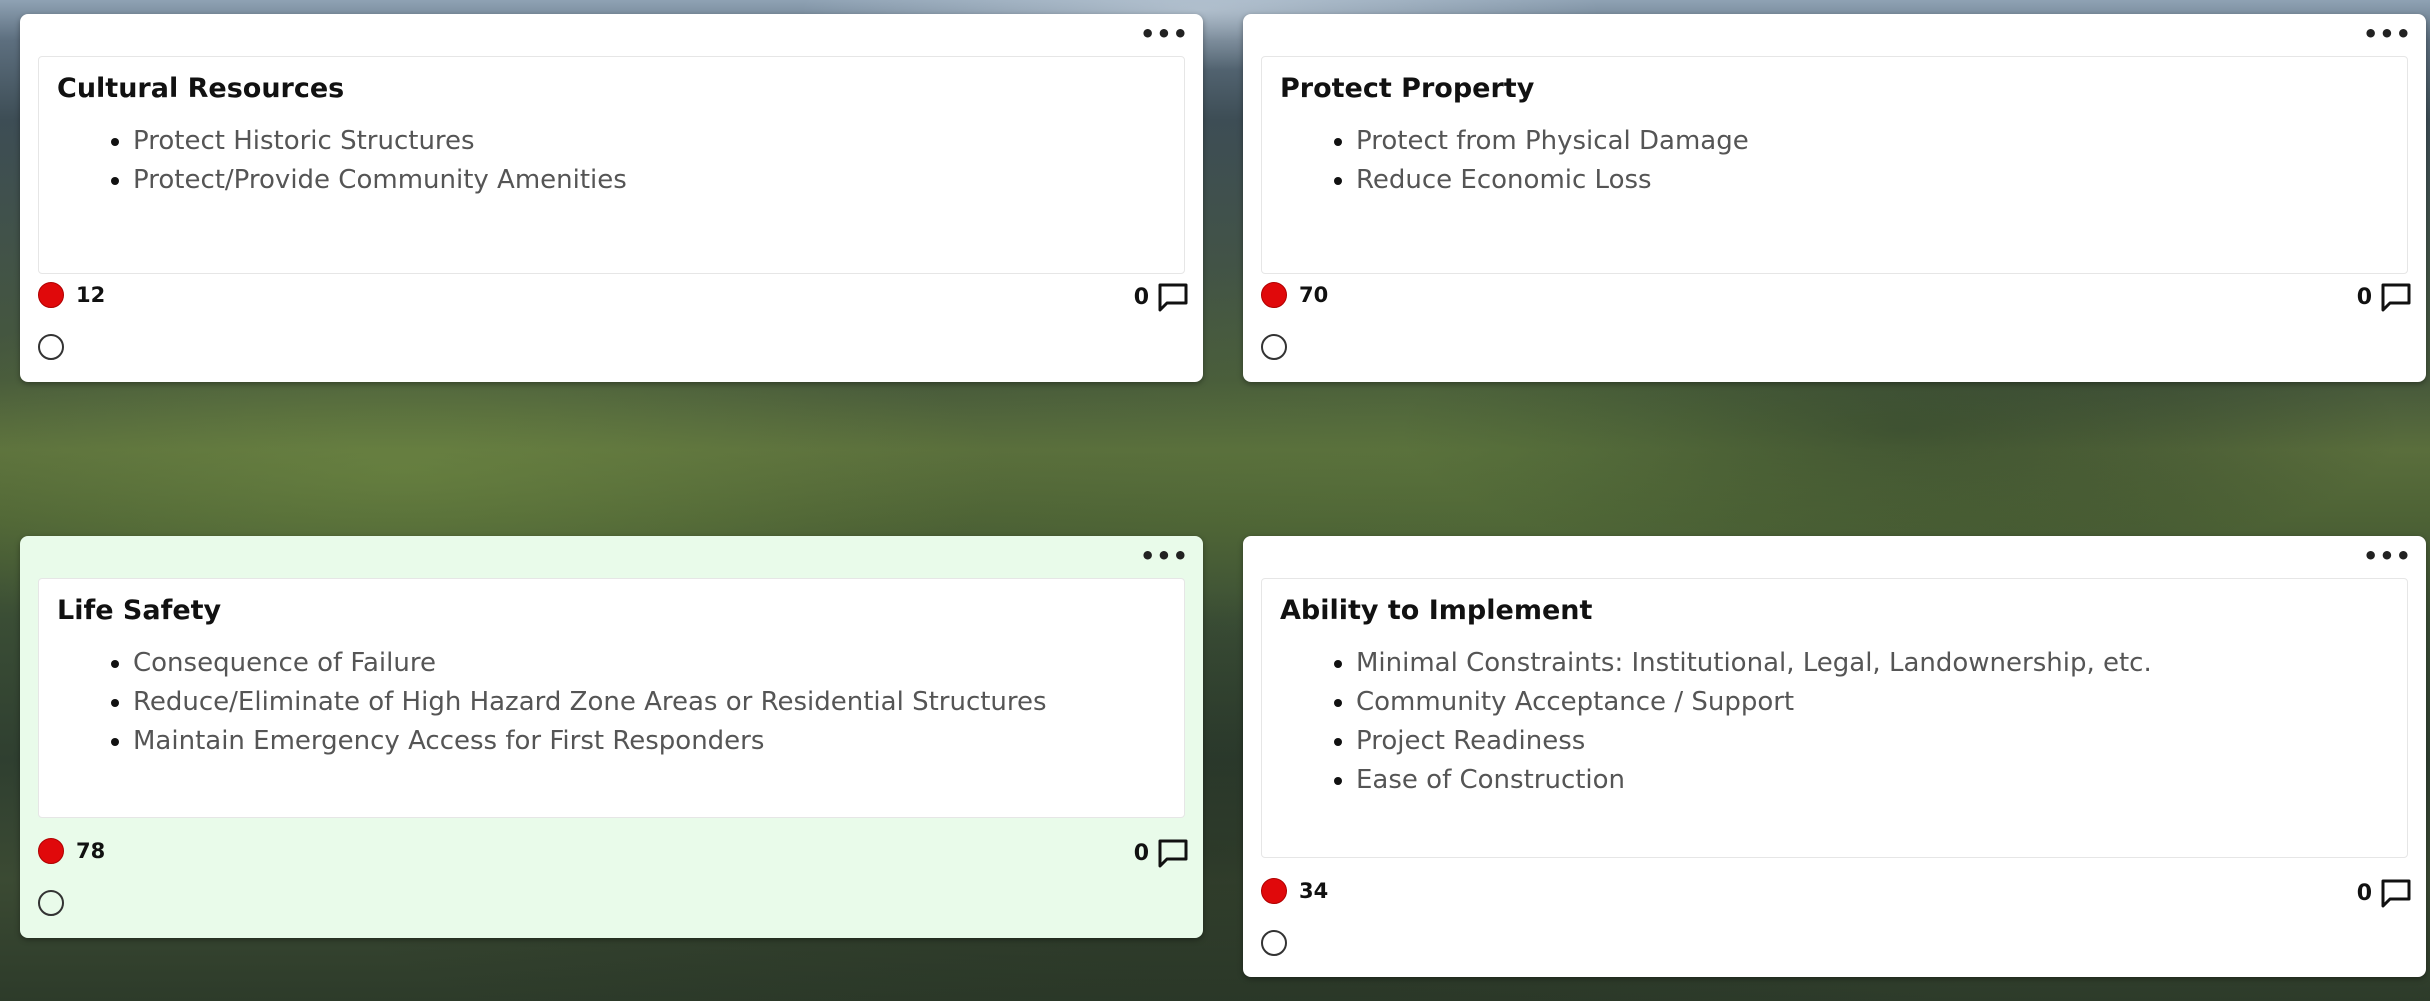 Image resolution: width=2430 pixels, height=1001 pixels. Describe the element at coordinates (1872, 180) in the screenshot. I see `list-item: Reduce Economic Loss` at that location.